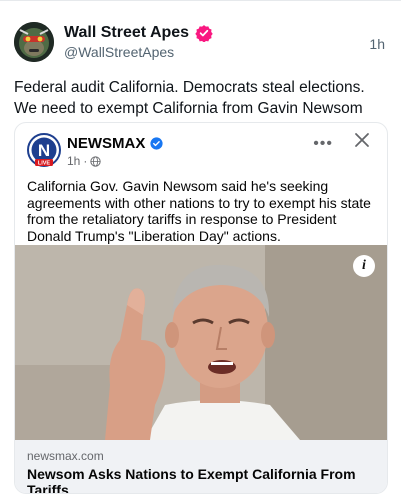 The image size is (401, 500). I want to click on author-name: Wall Street Apes, so click(126, 33).